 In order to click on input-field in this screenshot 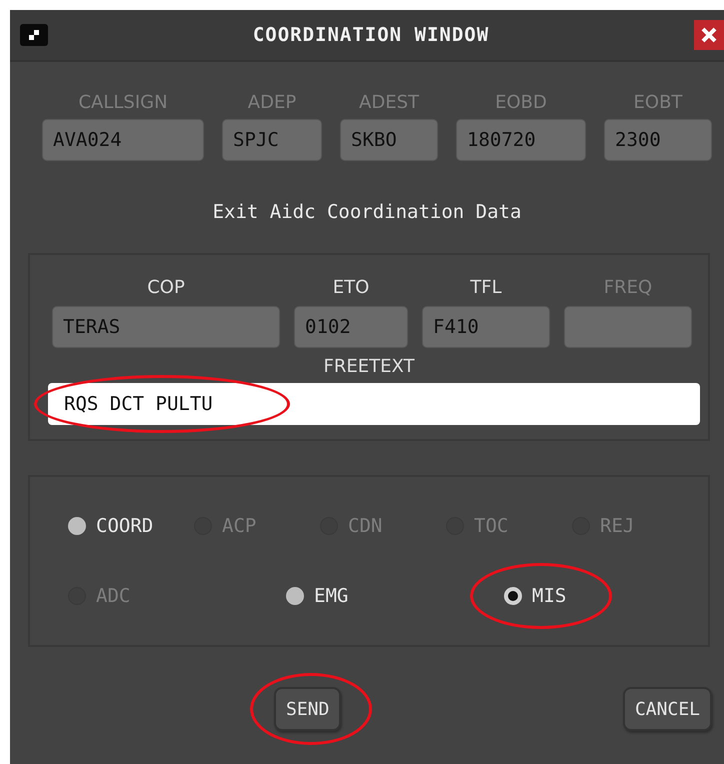, I will do `click(628, 327)`.